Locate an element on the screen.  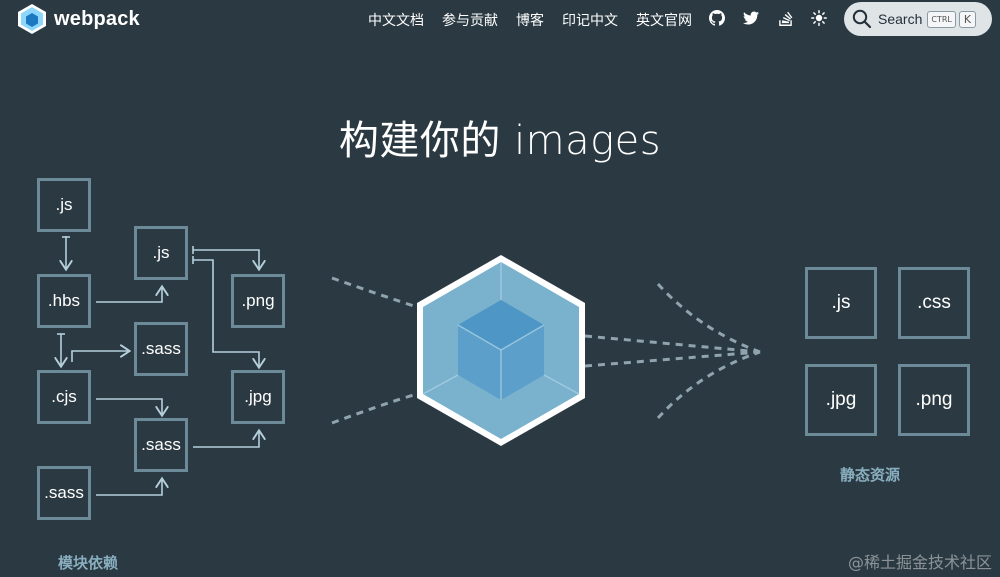
asset-box-js: .js is located at coordinates (841, 303).